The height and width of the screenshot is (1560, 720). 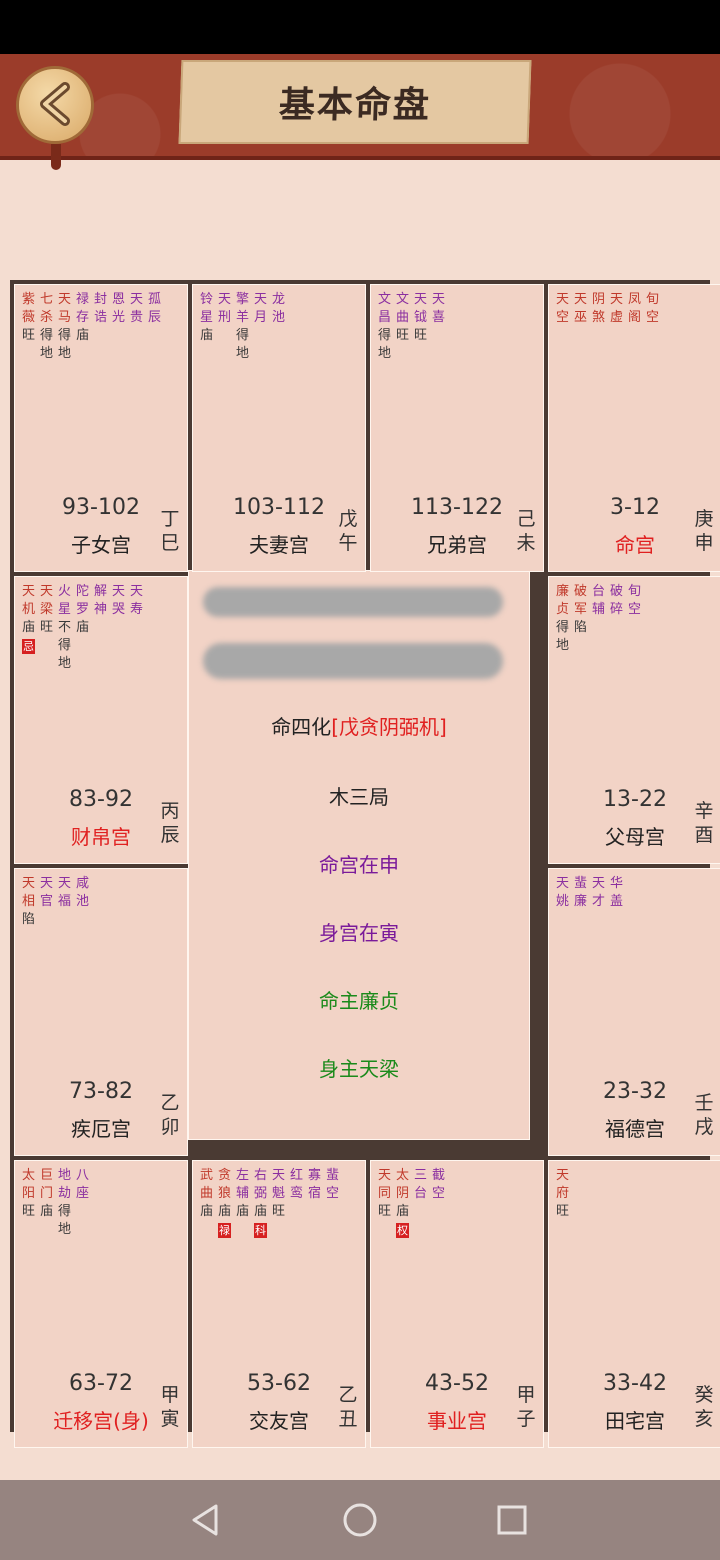 What do you see at coordinates (206, 1175) in the screenshot?
I see `star-name-char: 武` at bounding box center [206, 1175].